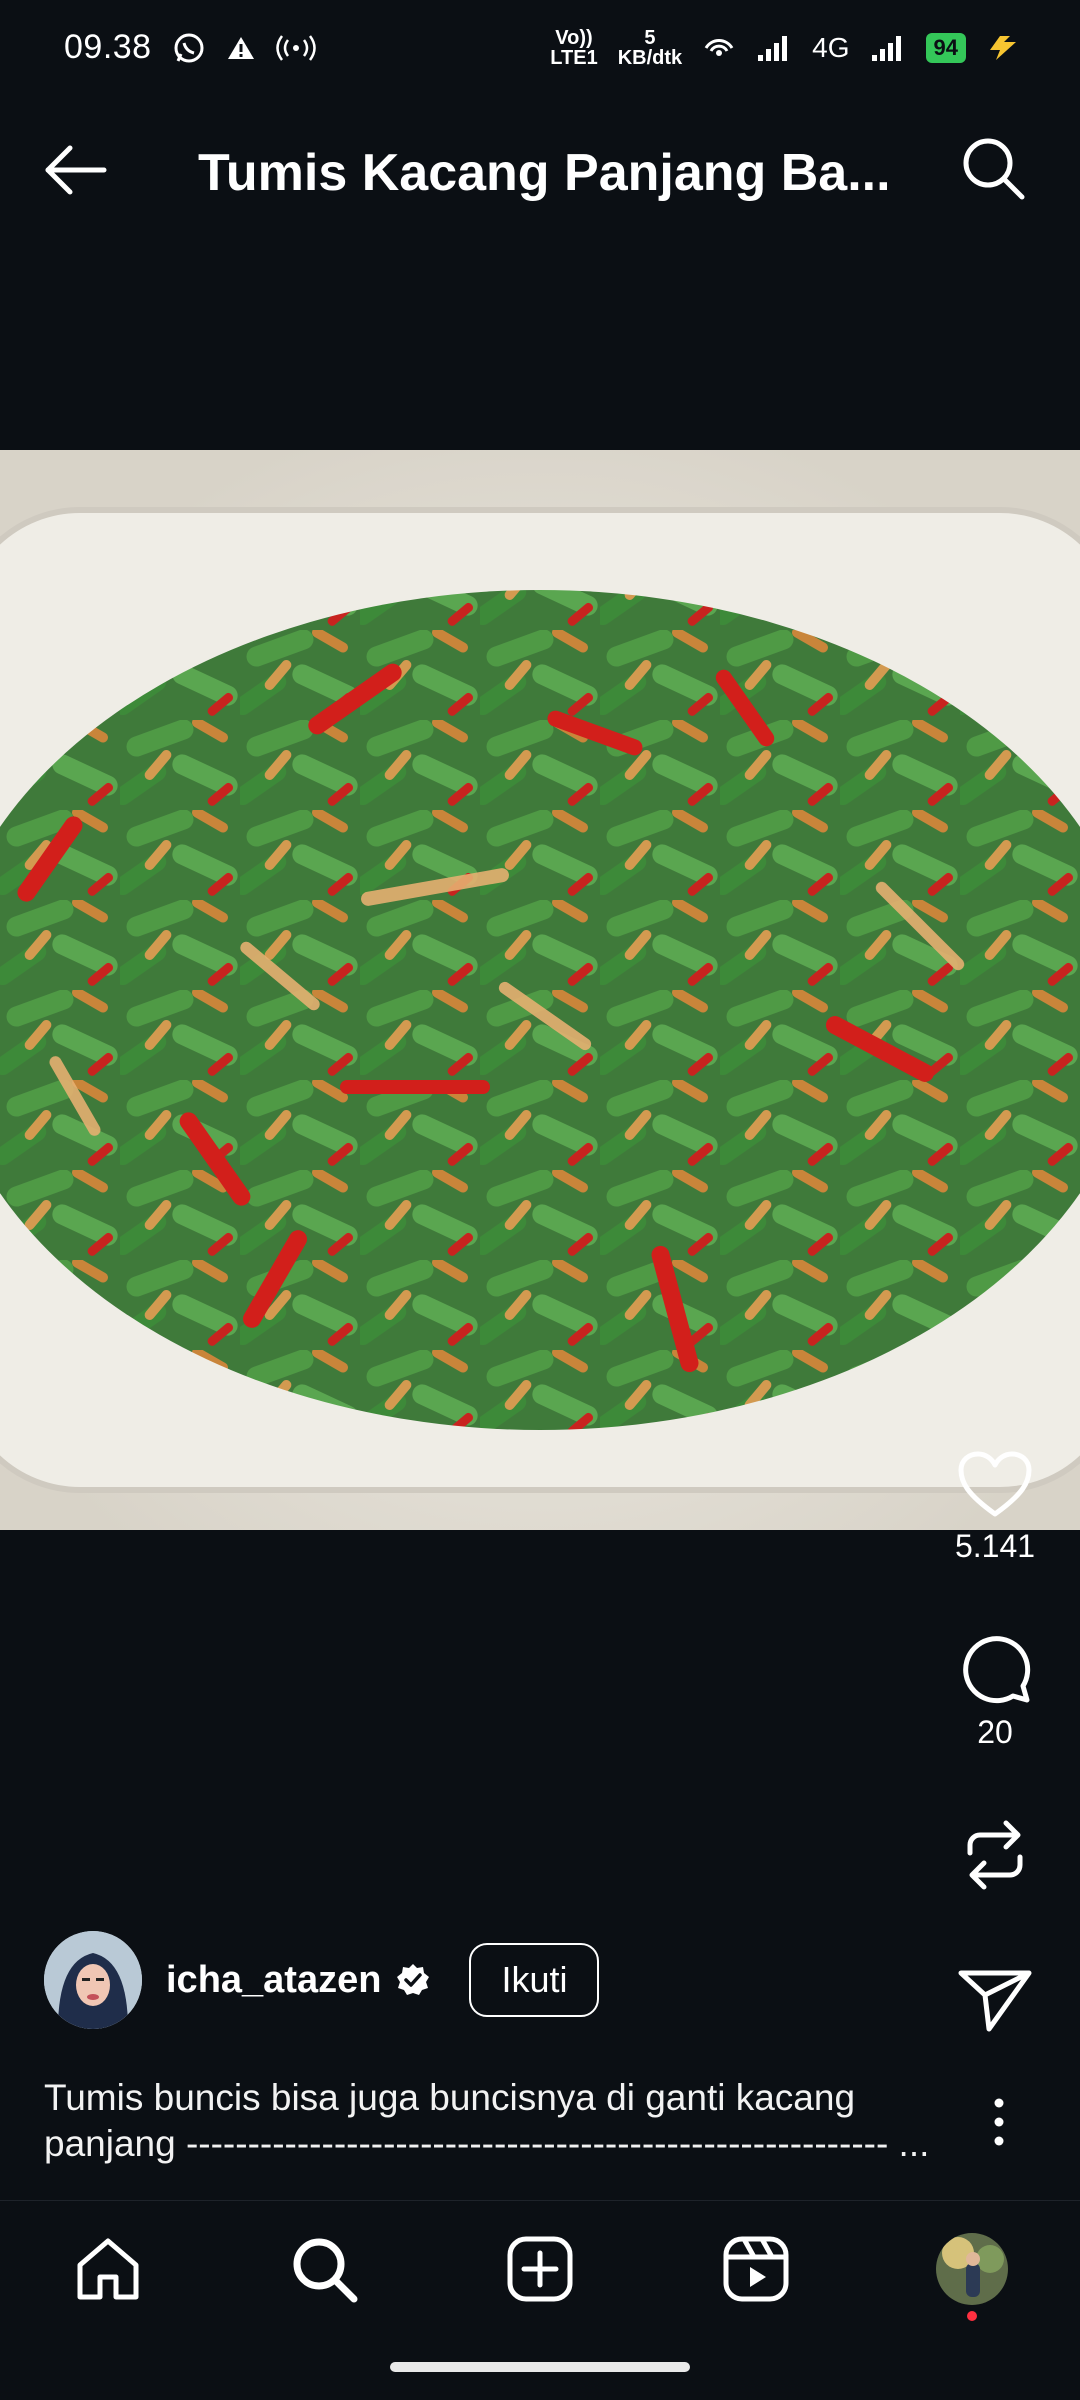 The height and width of the screenshot is (2400, 1080). What do you see at coordinates (273, 1980) in the screenshot?
I see `username: icha_atazen` at bounding box center [273, 1980].